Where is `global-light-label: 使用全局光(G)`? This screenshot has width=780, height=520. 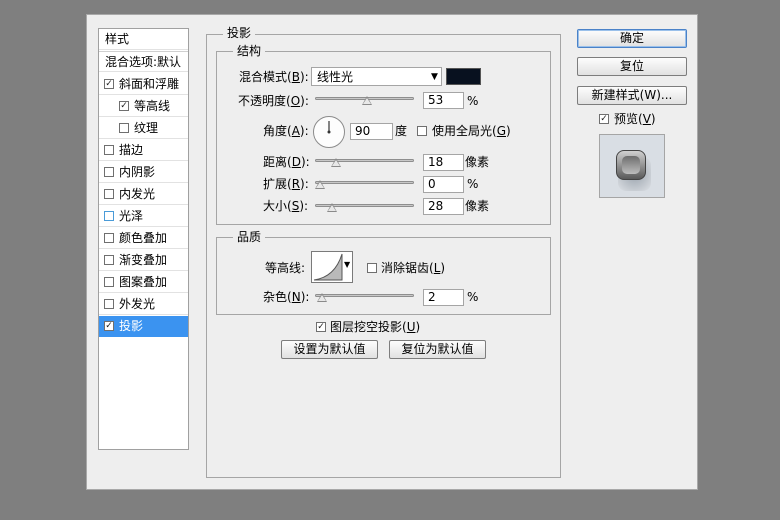
global-light-label: 使用全局光(G) is located at coordinates (471, 131).